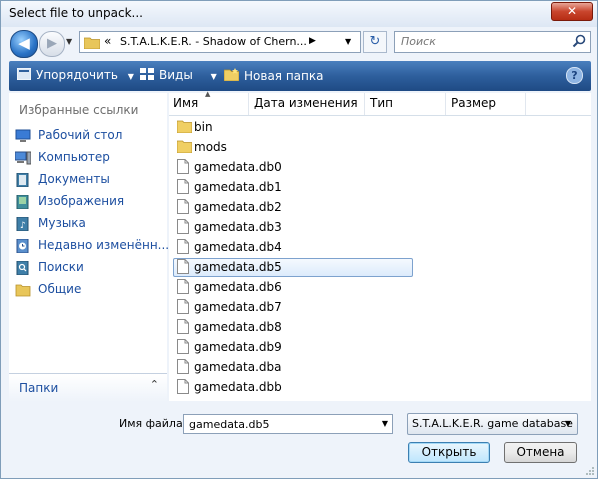  What do you see at coordinates (88, 387) in the screenshot?
I see `folders-toggle: Папки ⌃` at bounding box center [88, 387].